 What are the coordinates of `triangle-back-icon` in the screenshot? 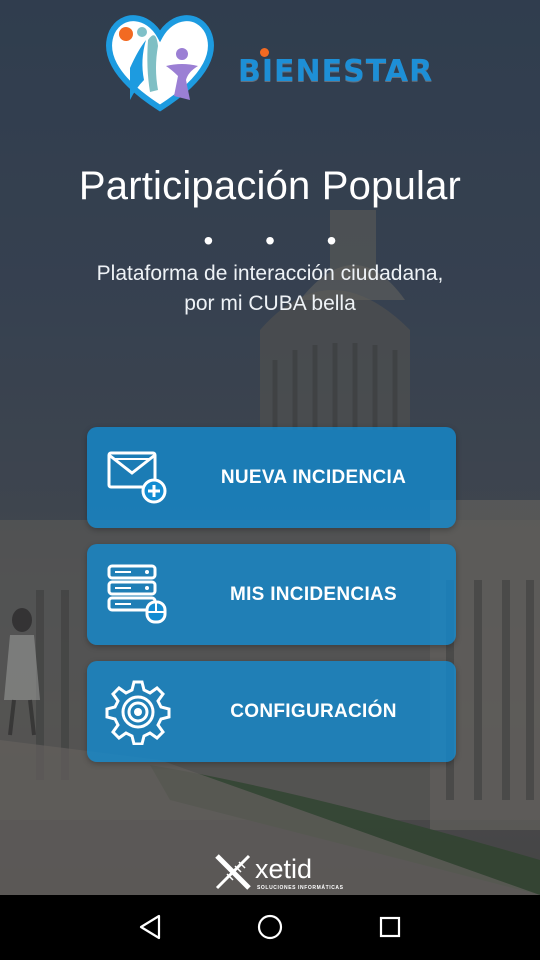 It's located at (150, 927).